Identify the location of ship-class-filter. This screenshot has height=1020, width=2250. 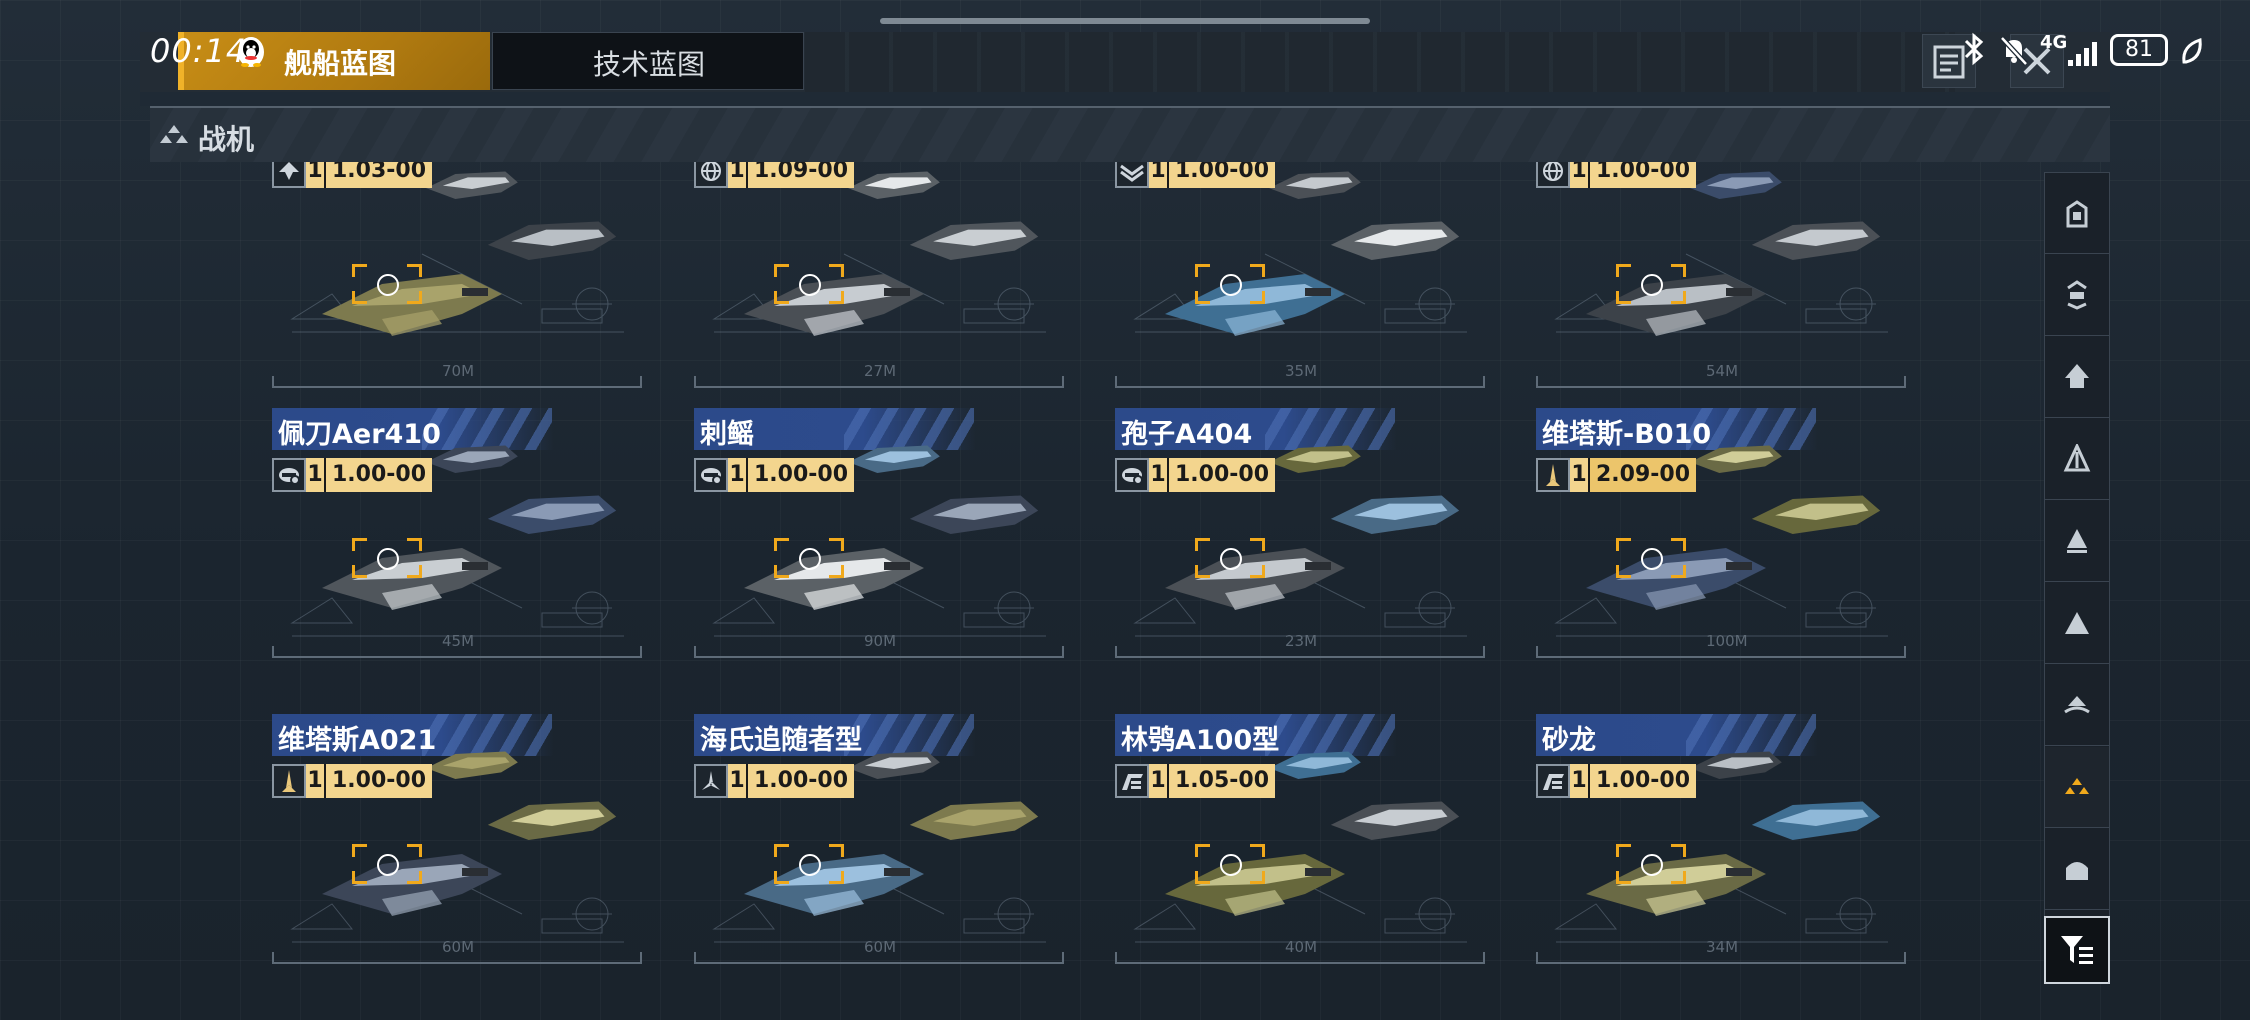
(2077, 578).